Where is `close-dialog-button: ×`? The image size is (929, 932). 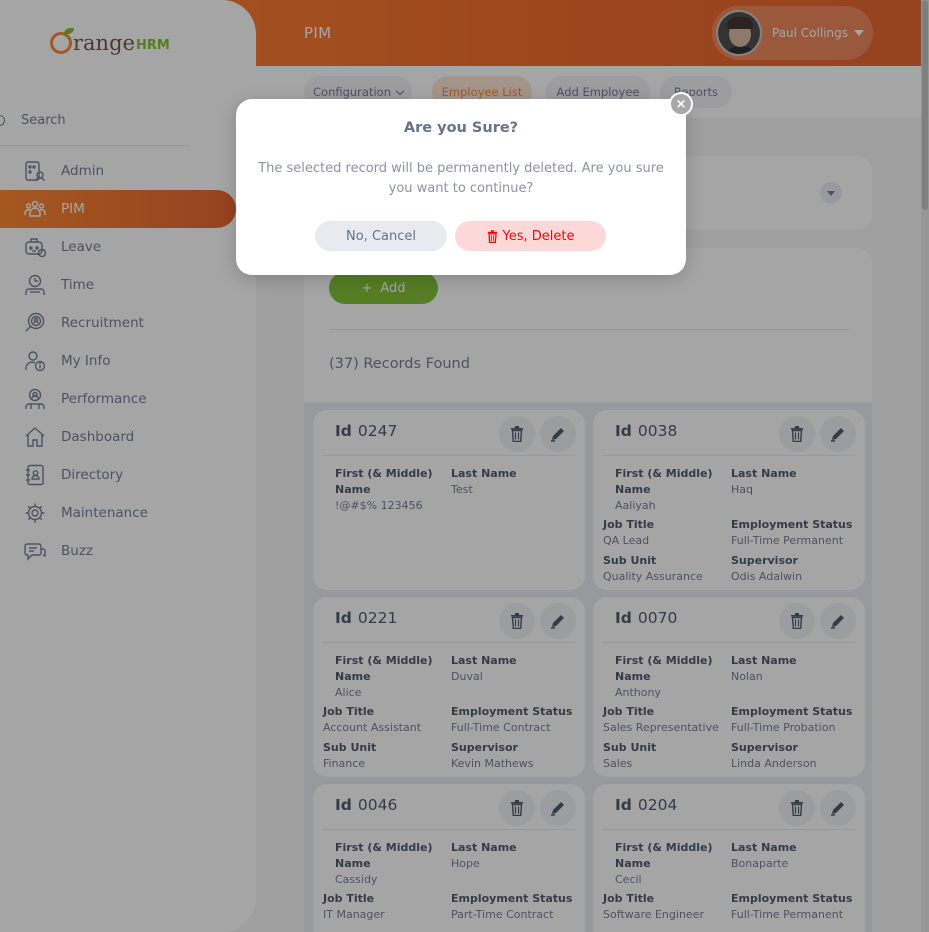 close-dialog-button: × is located at coordinates (681, 104).